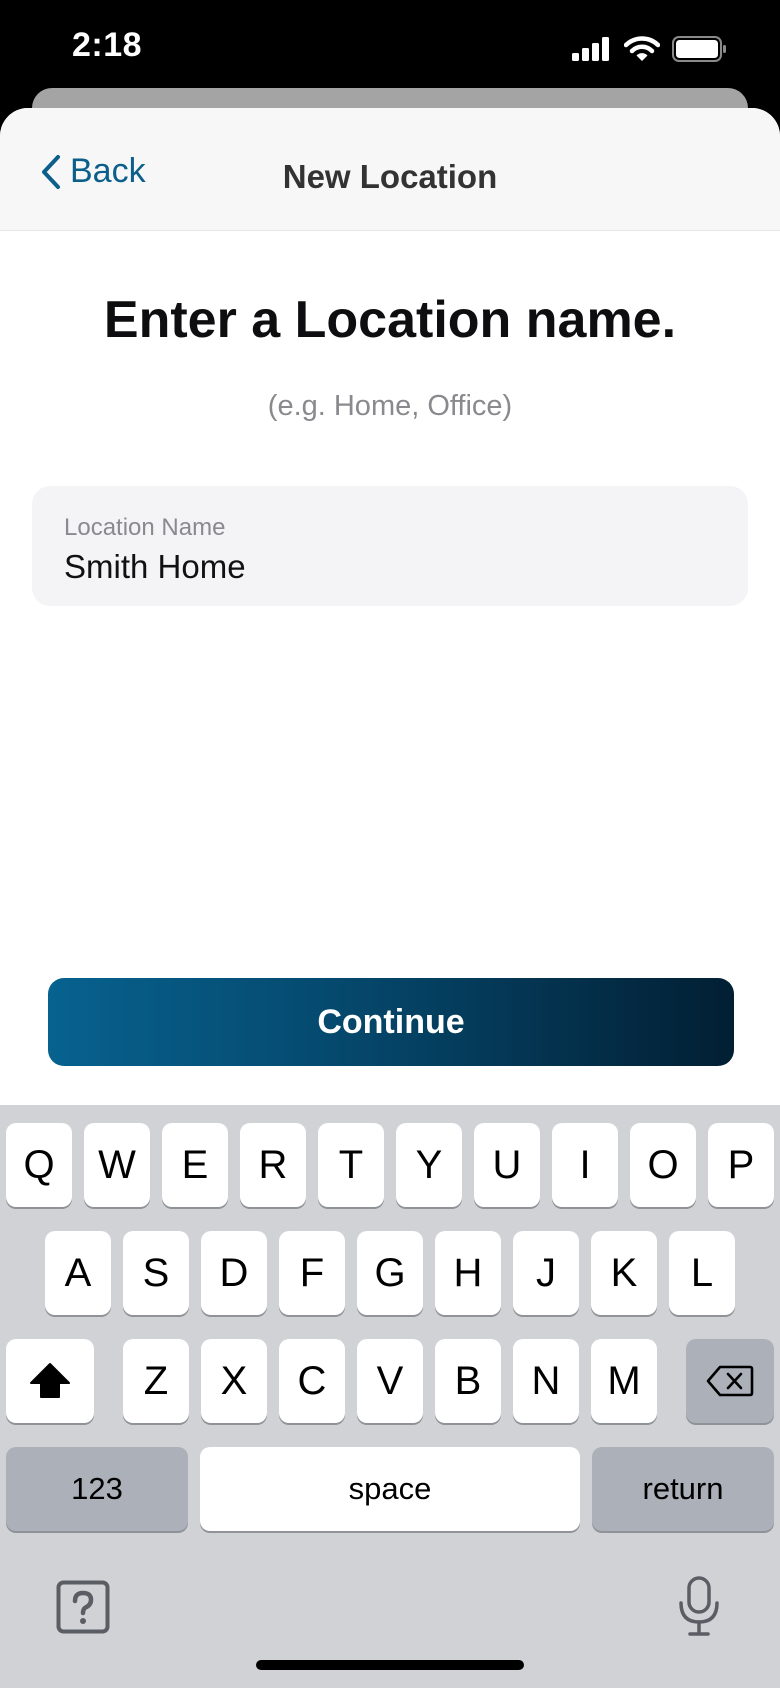 This screenshot has width=780, height=1688. What do you see at coordinates (83, 1607) in the screenshot?
I see `help-icon` at bounding box center [83, 1607].